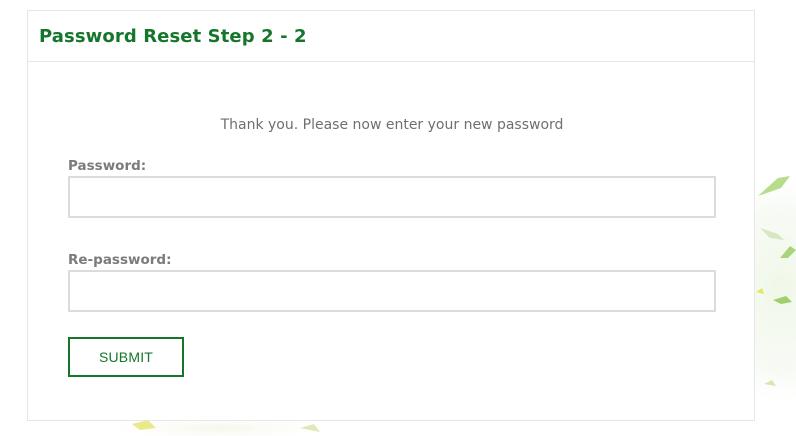 The width and height of the screenshot is (796, 436). Describe the element at coordinates (126, 357) in the screenshot. I see `submit-button: SUBMIT` at that location.